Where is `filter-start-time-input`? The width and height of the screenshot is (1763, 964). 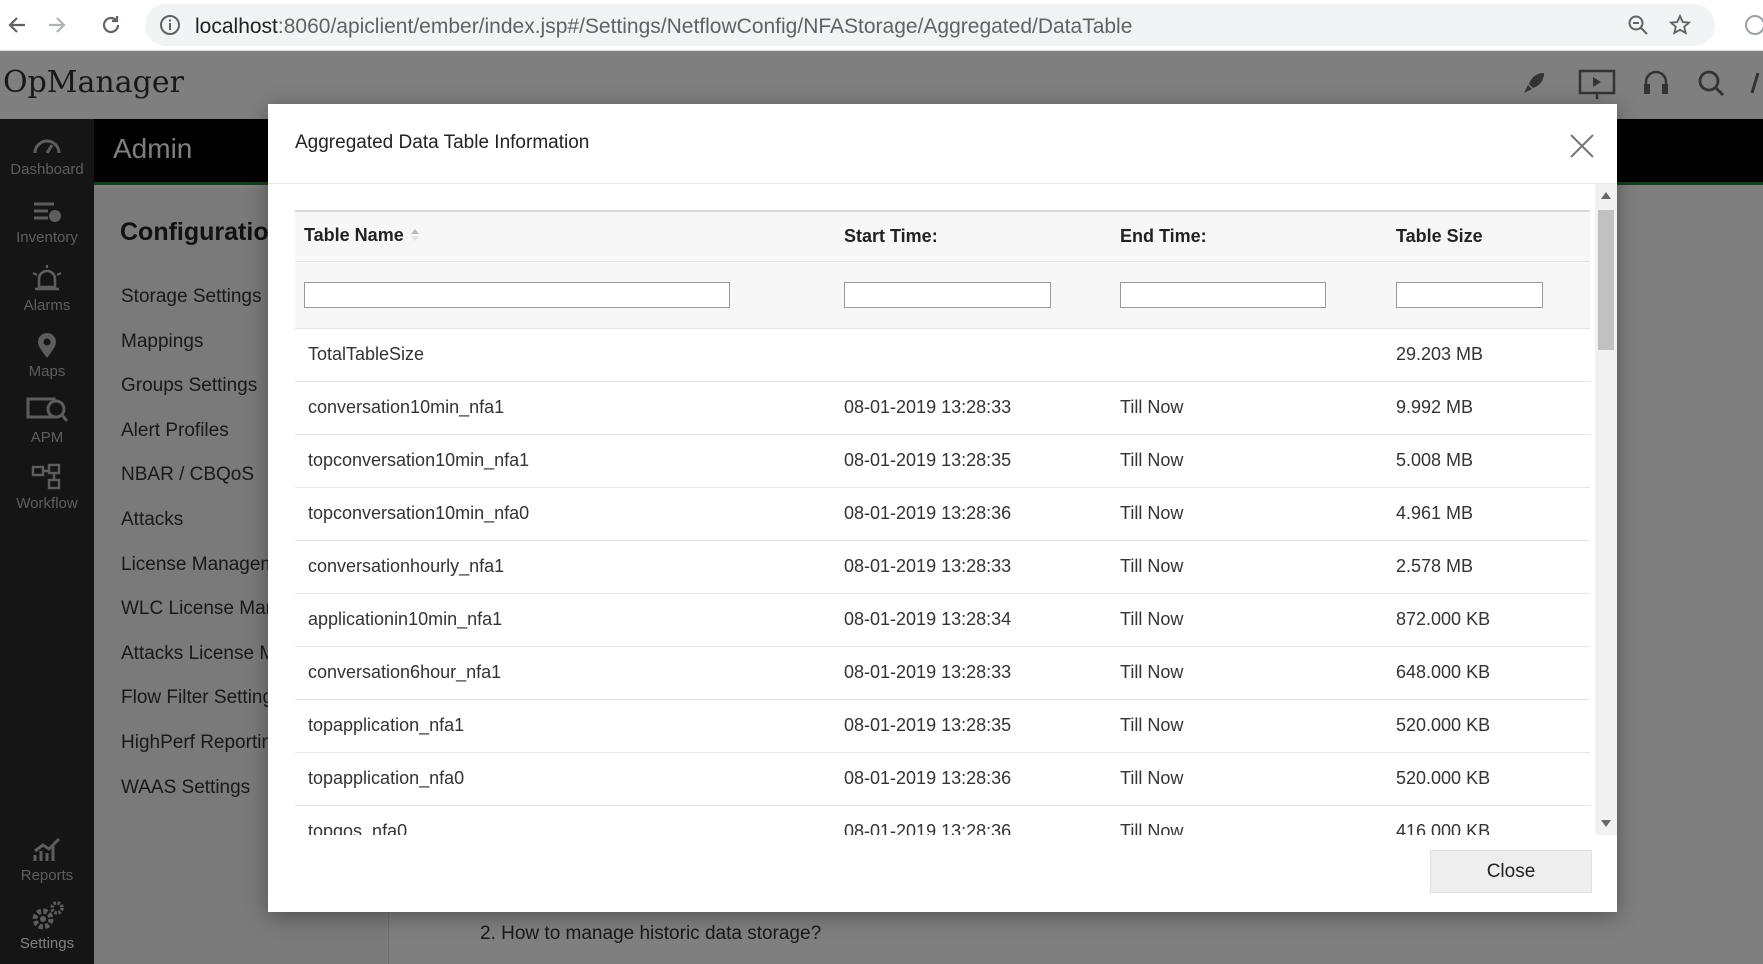 filter-start-time-input is located at coordinates (947, 294).